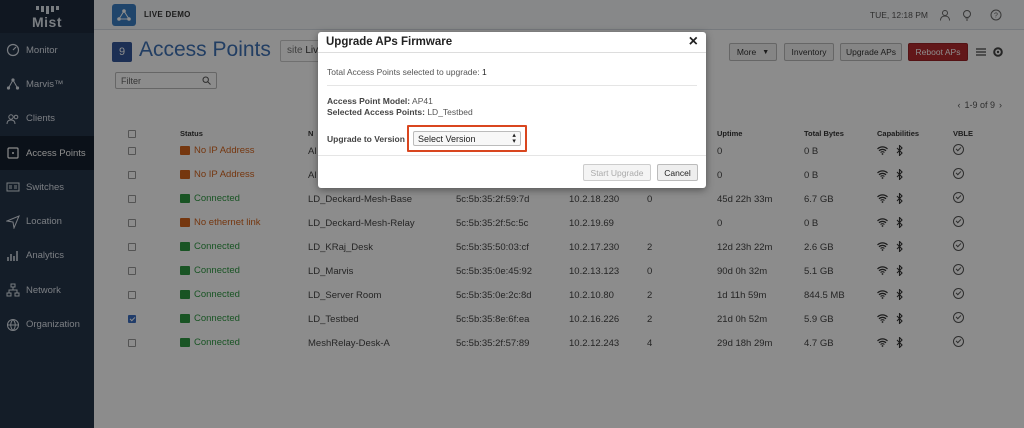  Describe the element at coordinates (422, 101) in the screenshot. I see `model-value: AP41` at that location.